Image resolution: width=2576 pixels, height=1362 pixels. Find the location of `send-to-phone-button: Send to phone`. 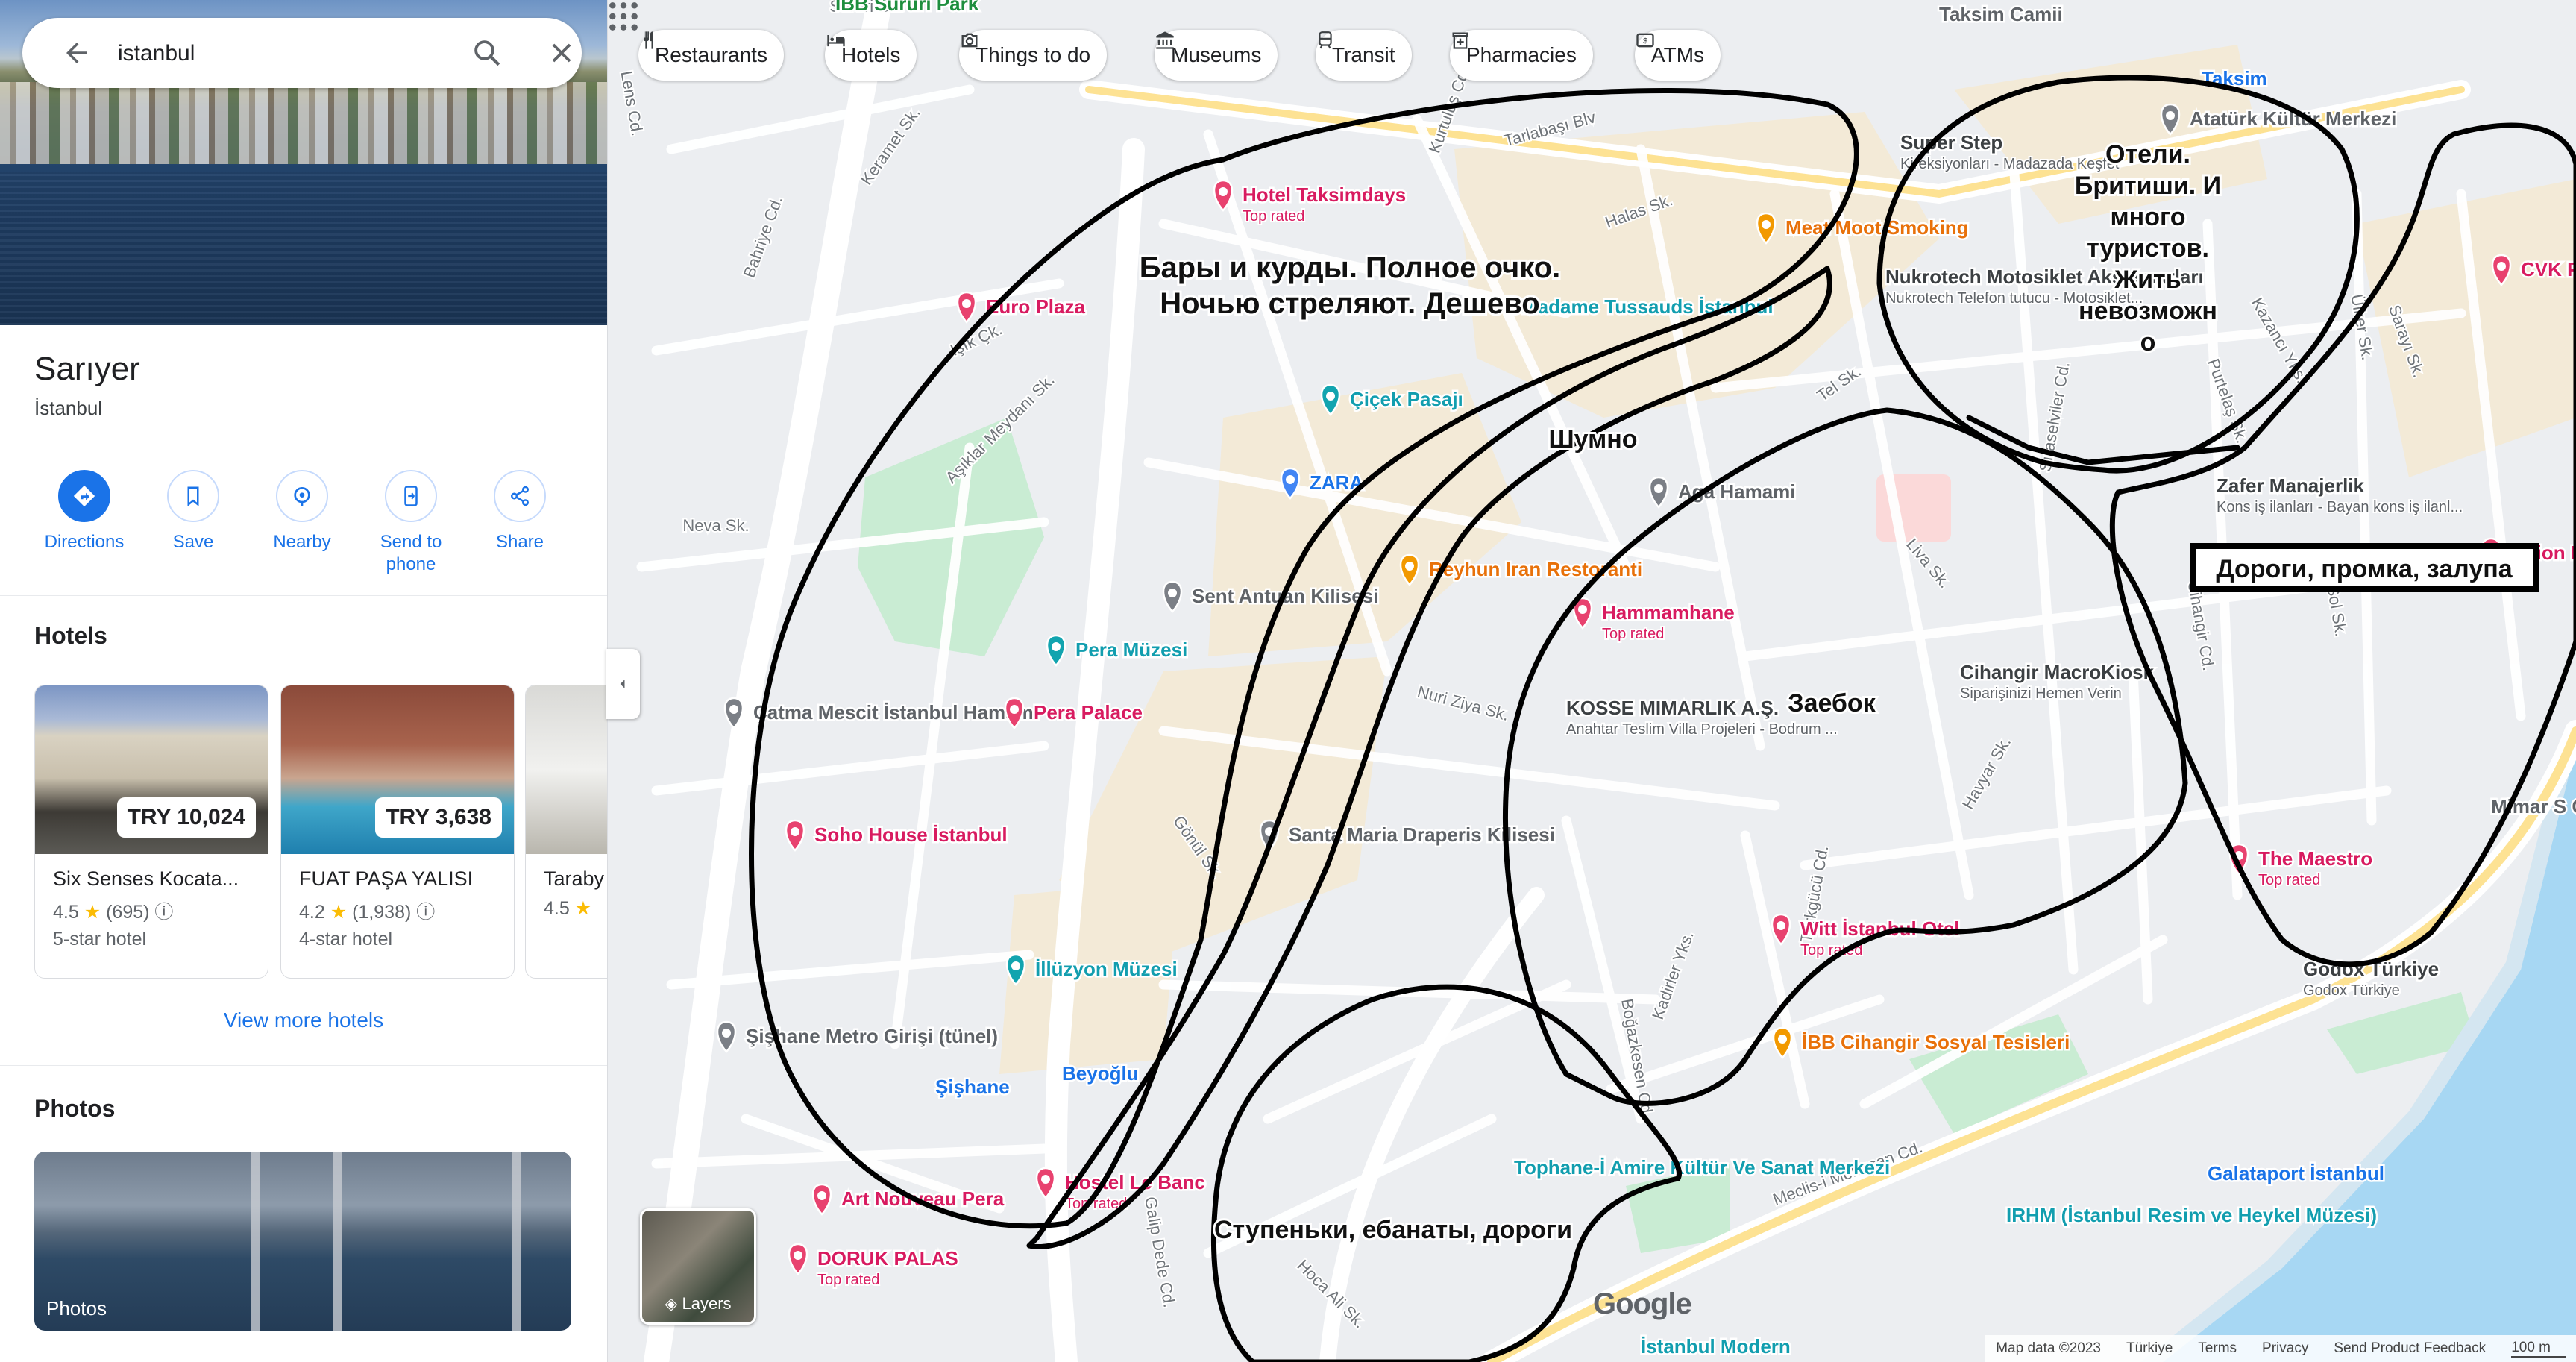

send-to-phone-button: Send to phone is located at coordinates (411, 523).